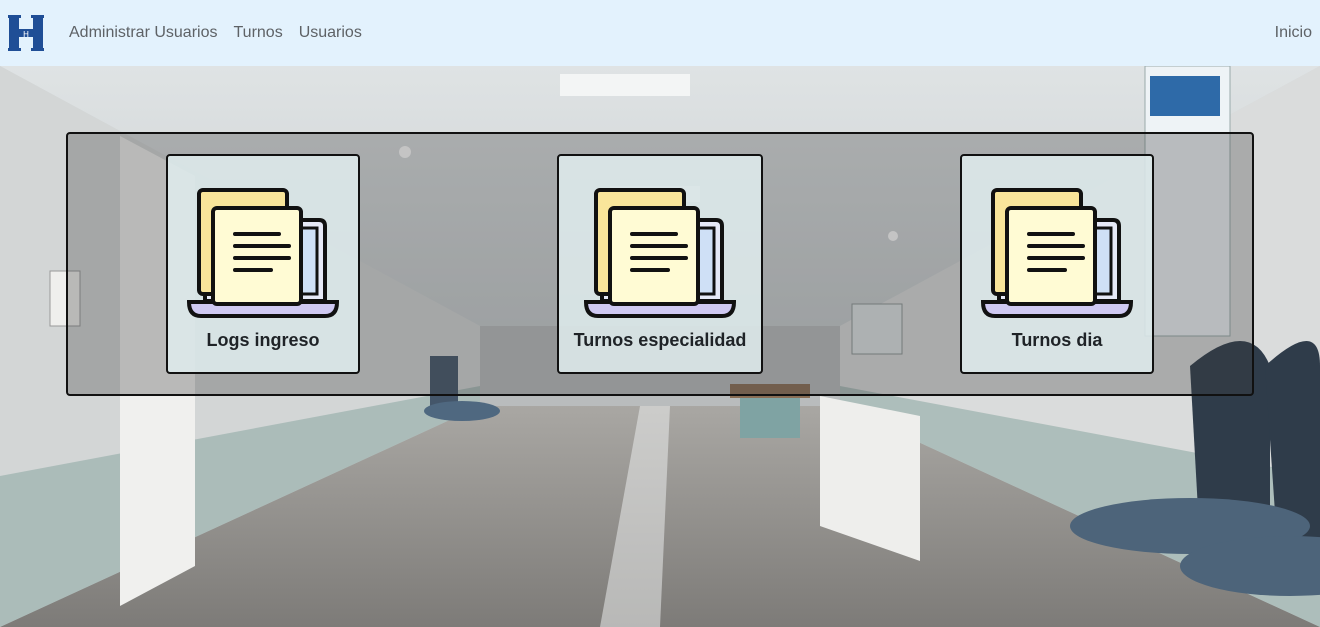  What do you see at coordinates (257, 33) in the screenshot?
I see `nav-link-turnos: Turnos` at bounding box center [257, 33].